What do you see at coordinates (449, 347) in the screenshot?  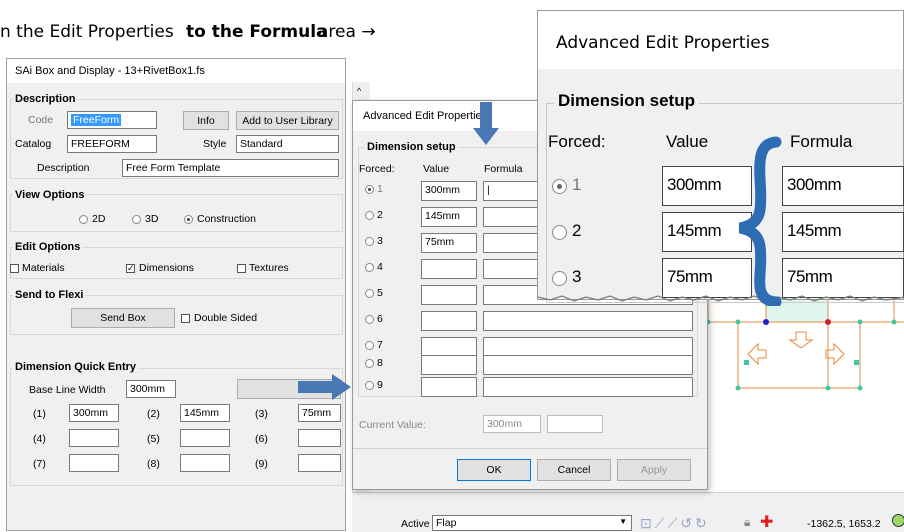 I see `dialog-row-7-value` at bounding box center [449, 347].